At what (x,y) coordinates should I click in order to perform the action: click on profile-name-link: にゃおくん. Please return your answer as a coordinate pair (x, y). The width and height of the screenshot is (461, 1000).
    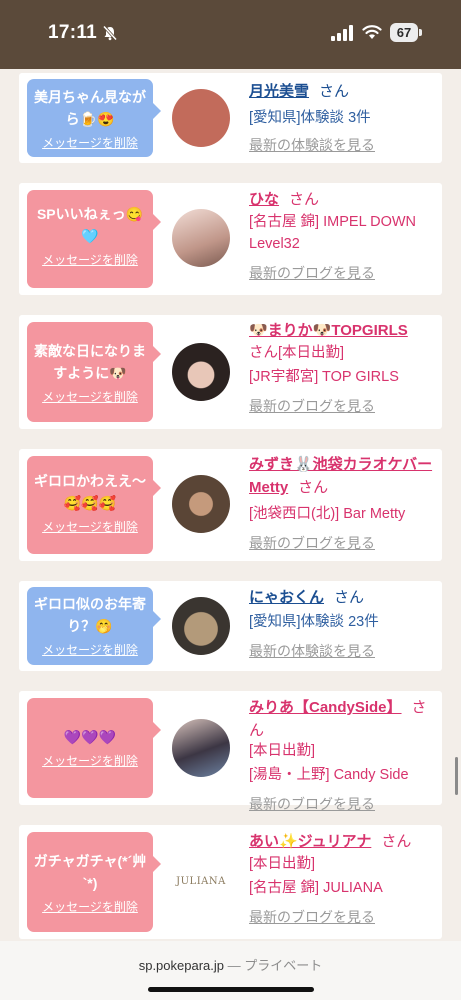
    Looking at the image, I should click on (286, 597).